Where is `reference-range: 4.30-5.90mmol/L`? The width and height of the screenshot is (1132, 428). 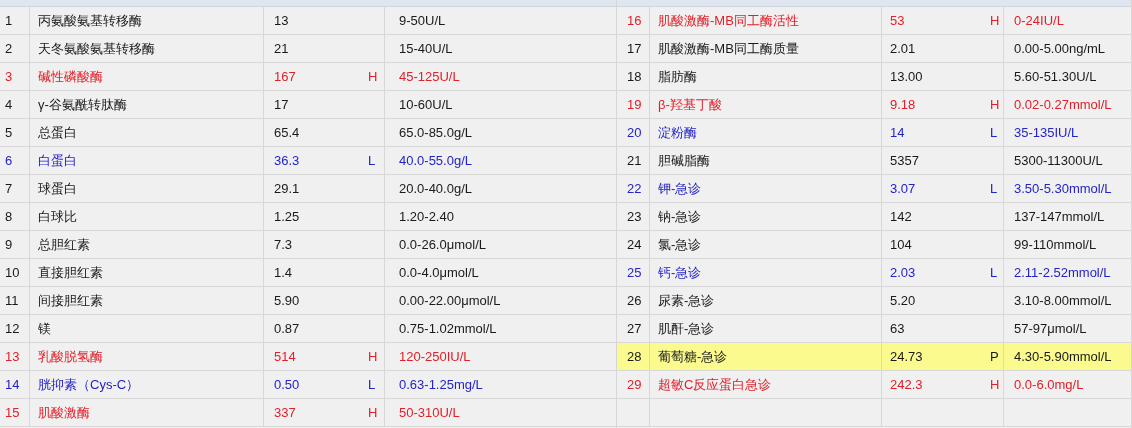 reference-range: 4.30-5.90mmol/L is located at coordinates (1063, 356).